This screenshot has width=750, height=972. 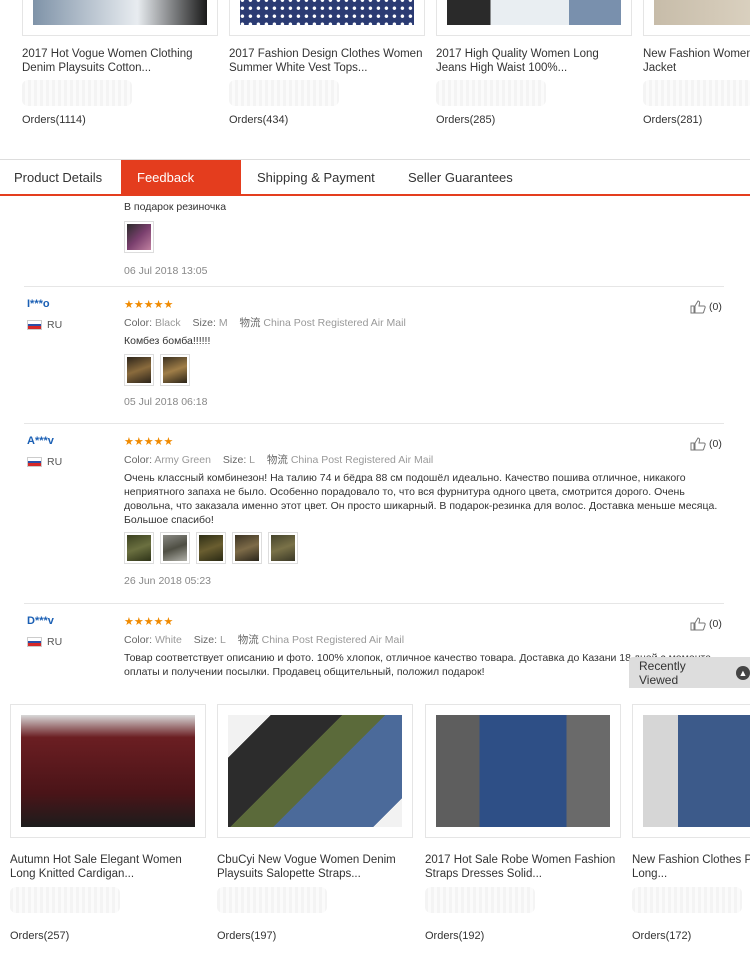 What do you see at coordinates (247, 936) in the screenshot?
I see `product-orders: Orders(197)` at bounding box center [247, 936].